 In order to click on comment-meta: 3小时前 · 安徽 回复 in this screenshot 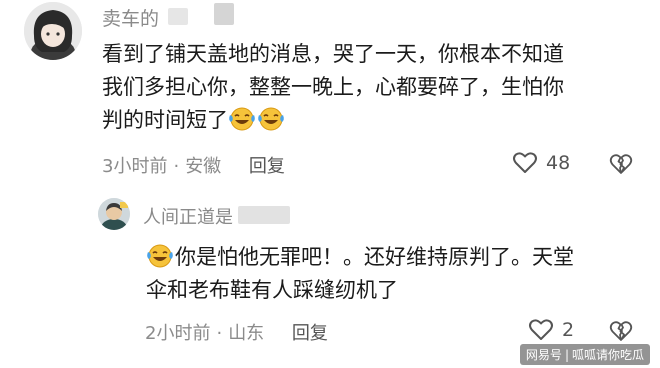, I will do `click(193, 165)`.